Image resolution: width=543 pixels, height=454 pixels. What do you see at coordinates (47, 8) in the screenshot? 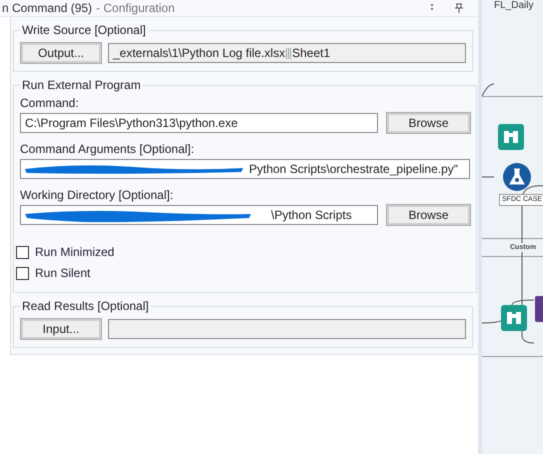
I see `window-title: n Command (95)` at bounding box center [47, 8].